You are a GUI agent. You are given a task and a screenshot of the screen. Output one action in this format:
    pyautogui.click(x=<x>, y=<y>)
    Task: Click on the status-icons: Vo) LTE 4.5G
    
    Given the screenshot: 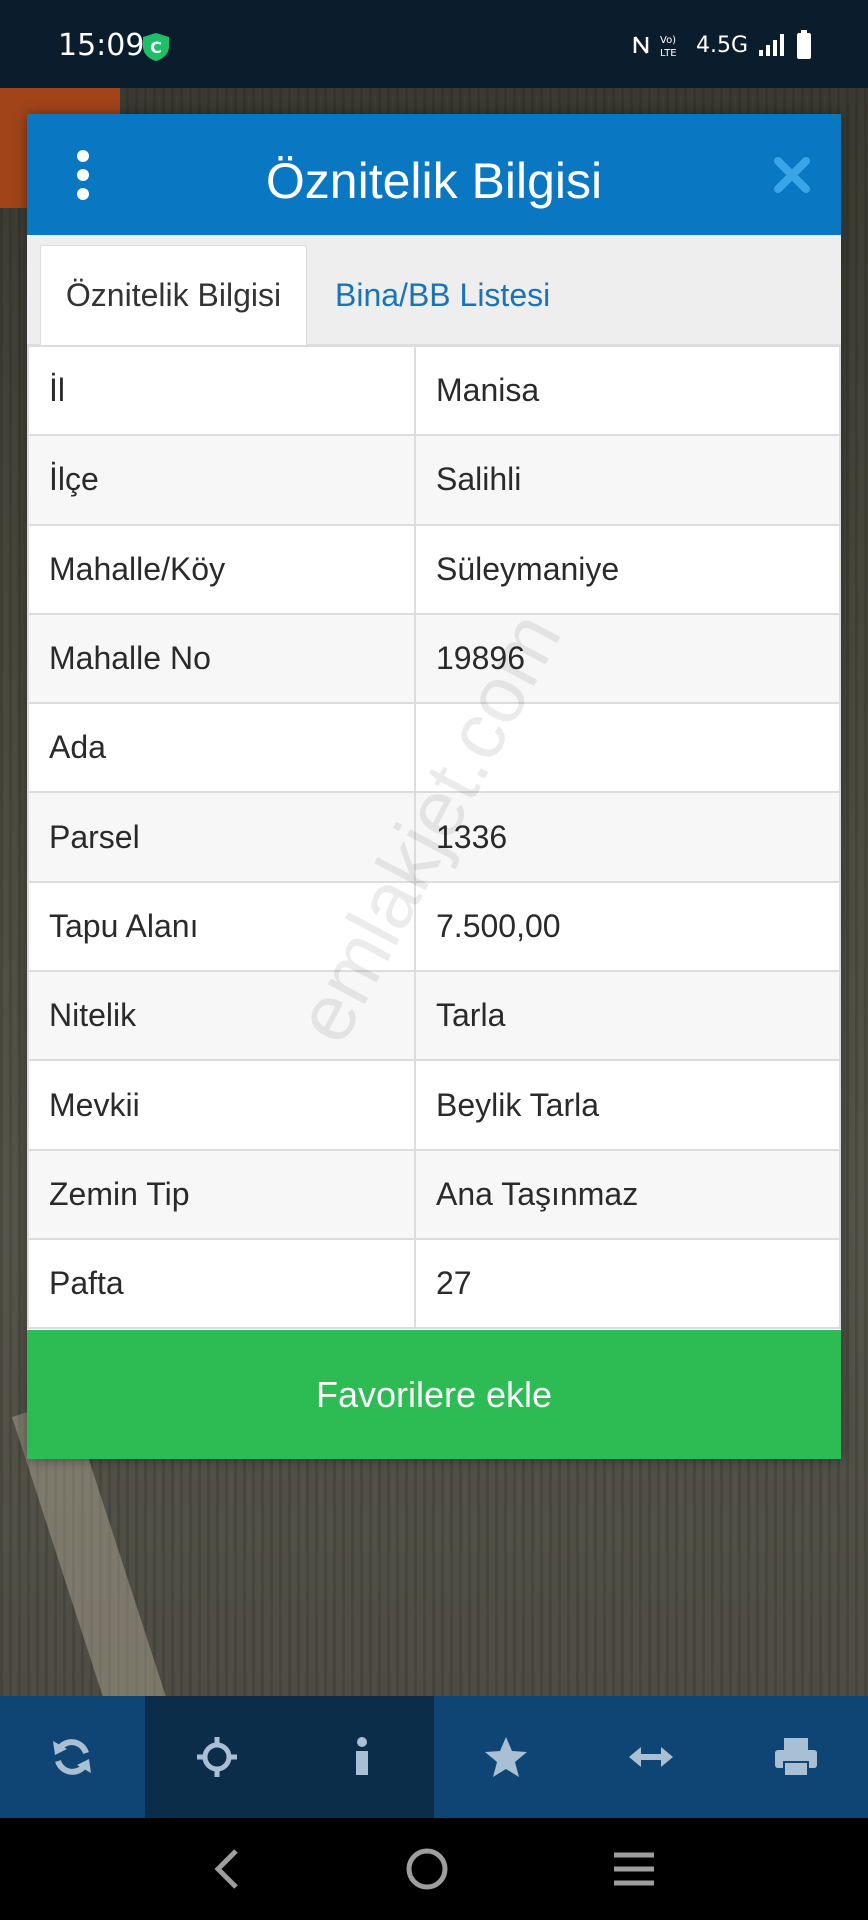 What is the action you would take?
    pyautogui.click(x=722, y=45)
    